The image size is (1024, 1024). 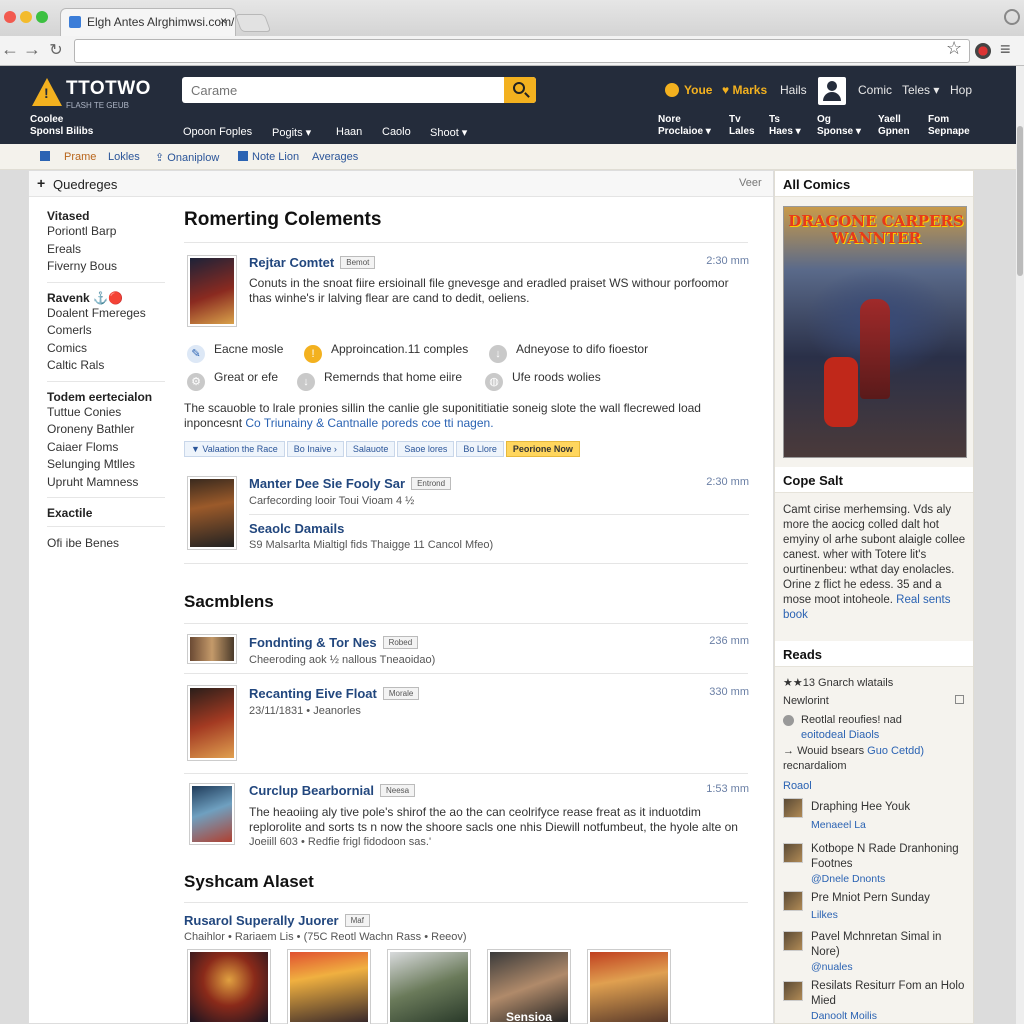 What do you see at coordinates (875, 90) in the screenshot?
I see `nav-comic: Comic` at bounding box center [875, 90].